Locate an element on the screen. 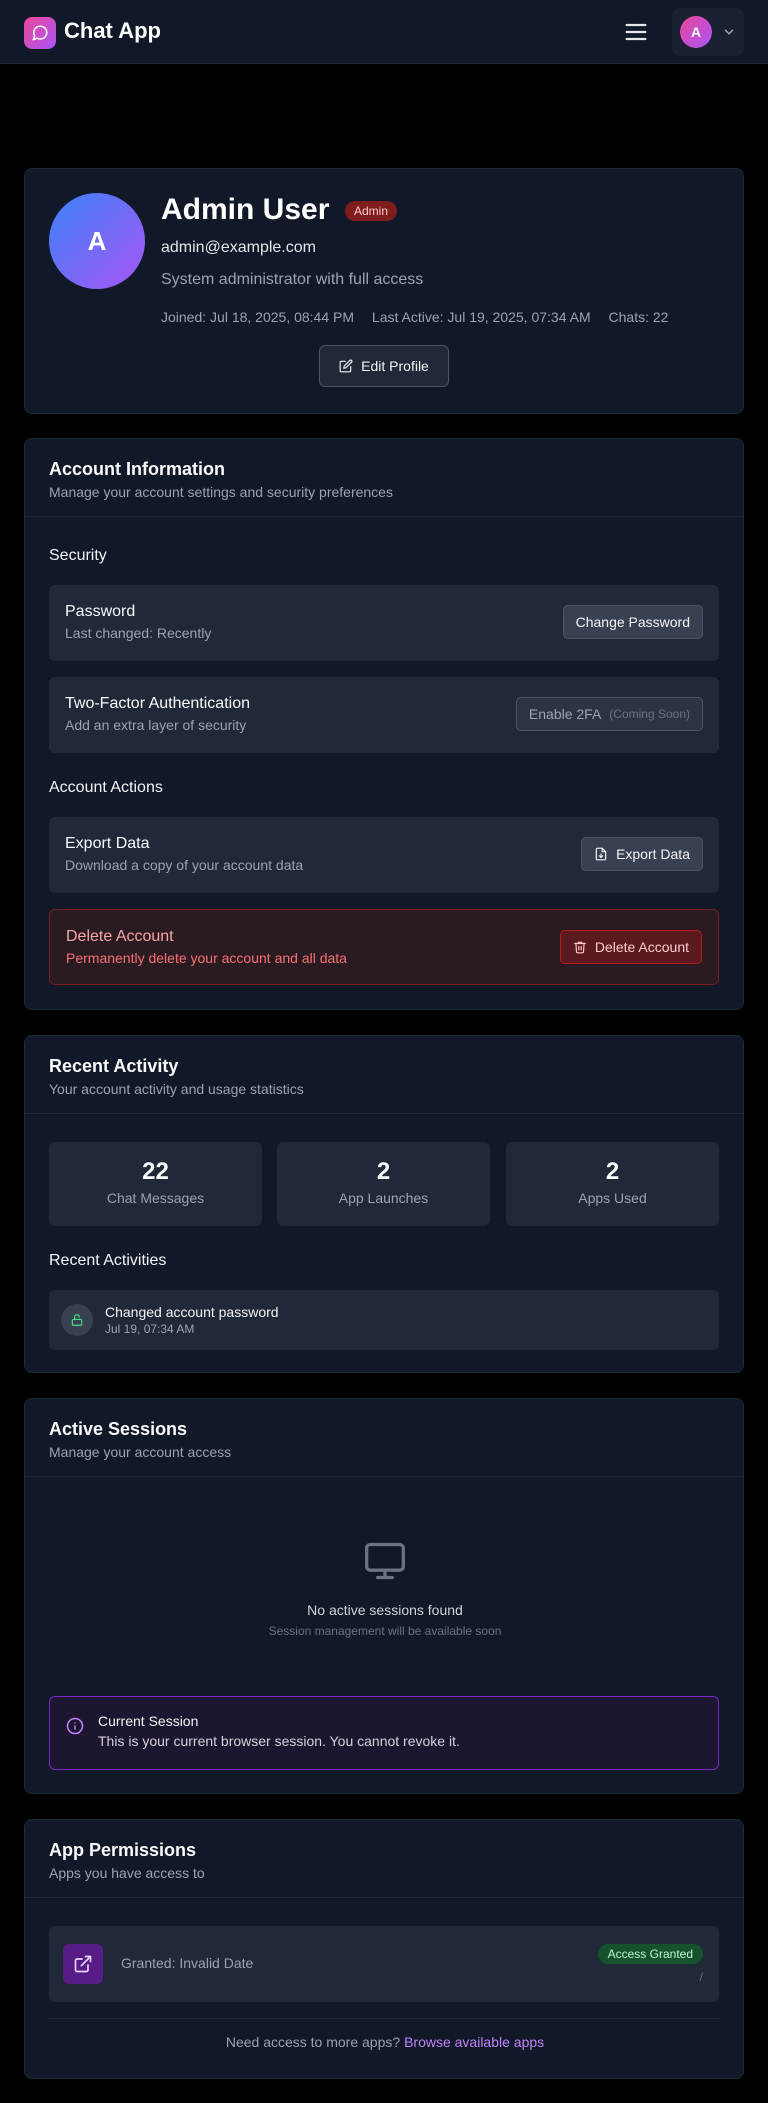 Image resolution: width=768 pixels, height=2103 pixels. lock-icon is located at coordinates (77, 1320).